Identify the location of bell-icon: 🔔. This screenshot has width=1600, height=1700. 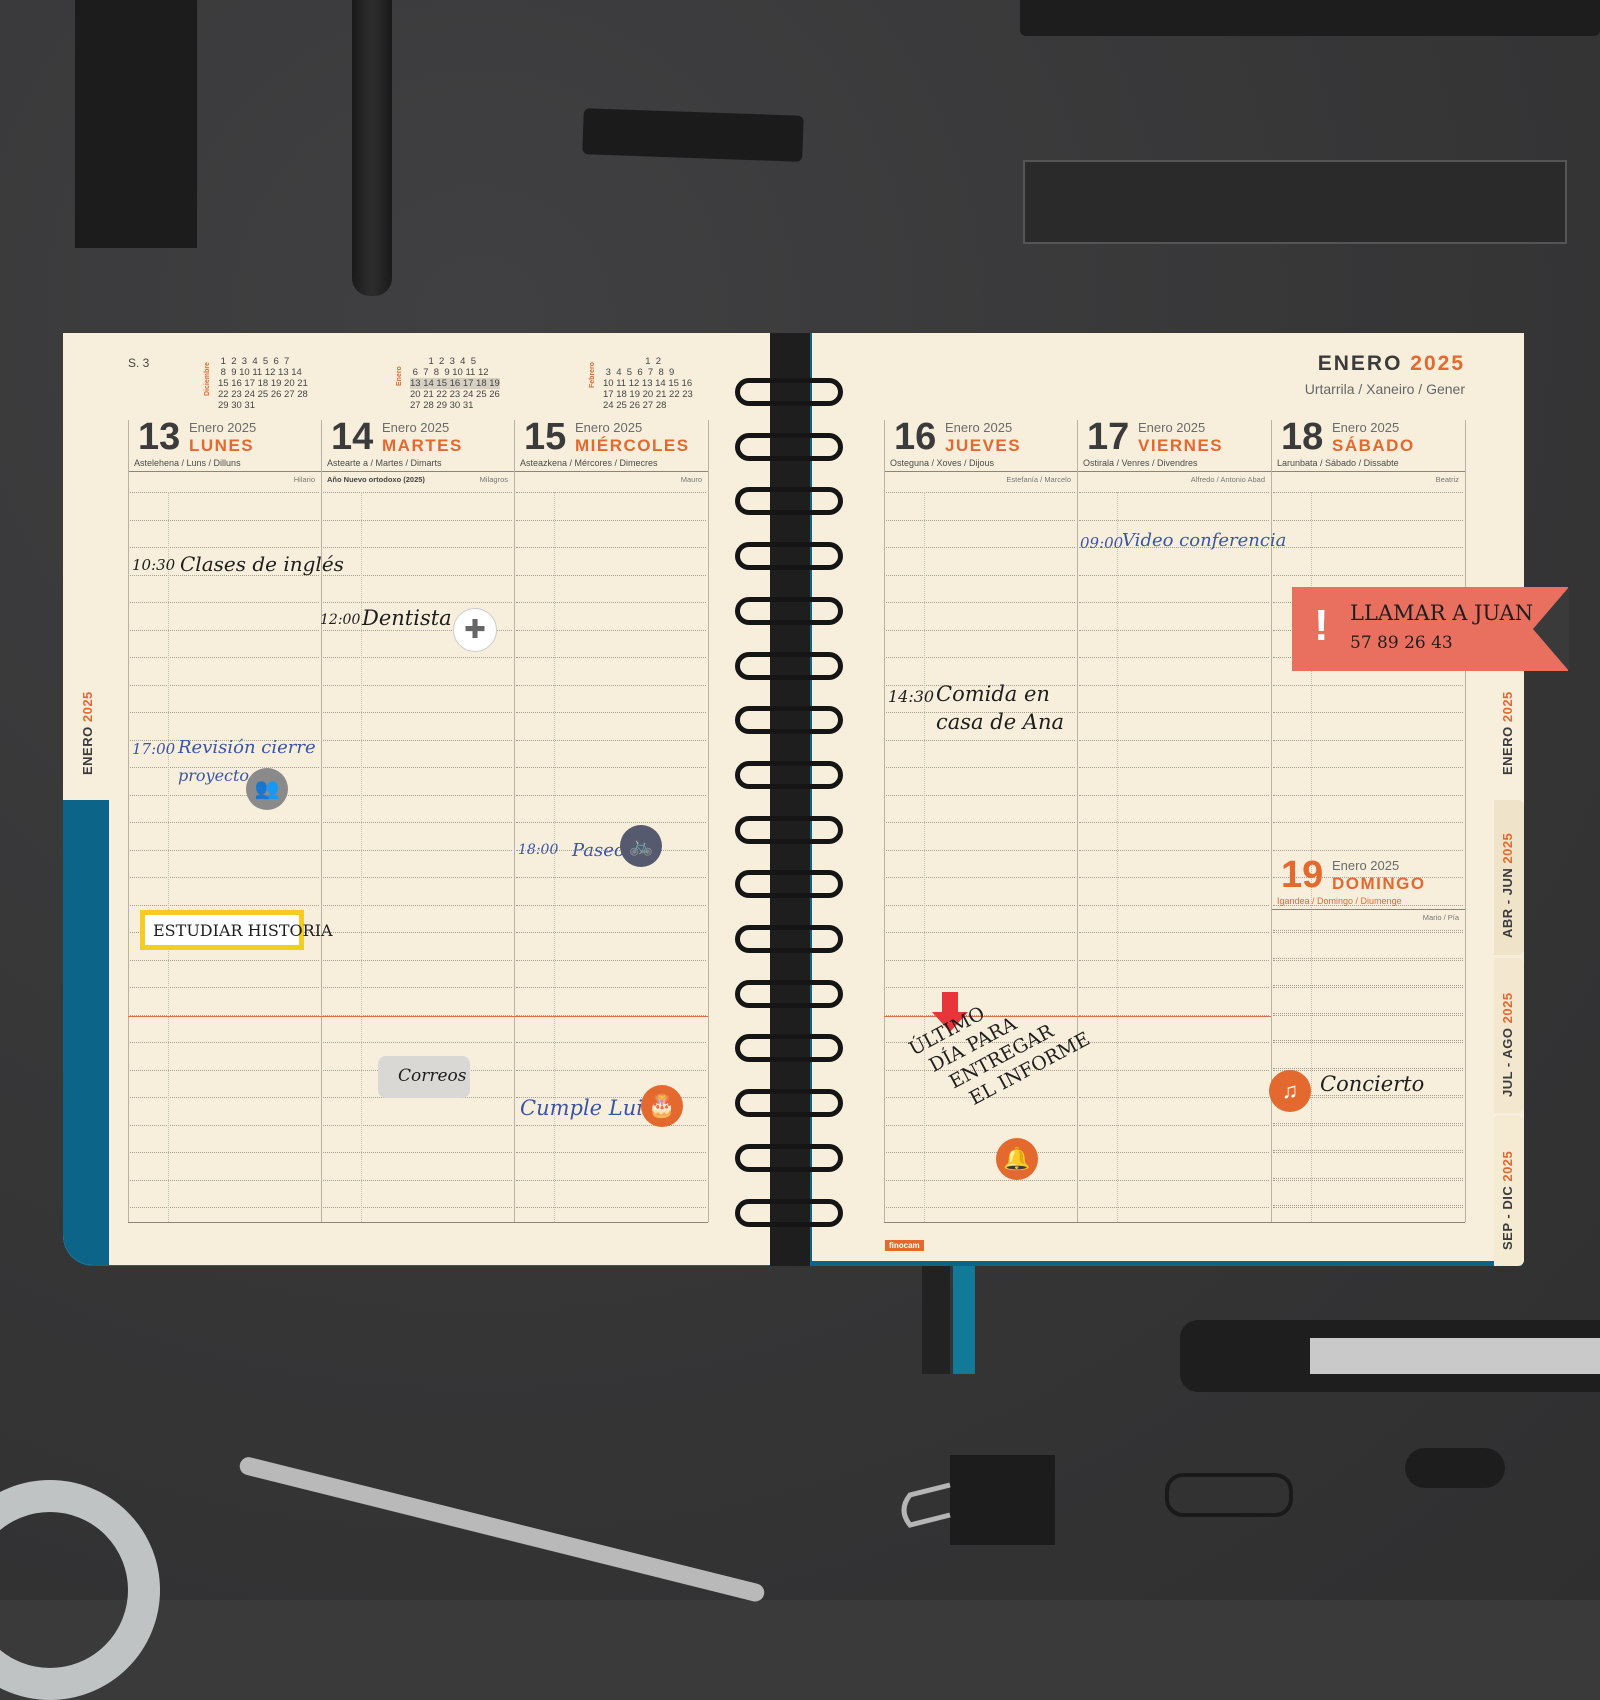
(1017, 1159).